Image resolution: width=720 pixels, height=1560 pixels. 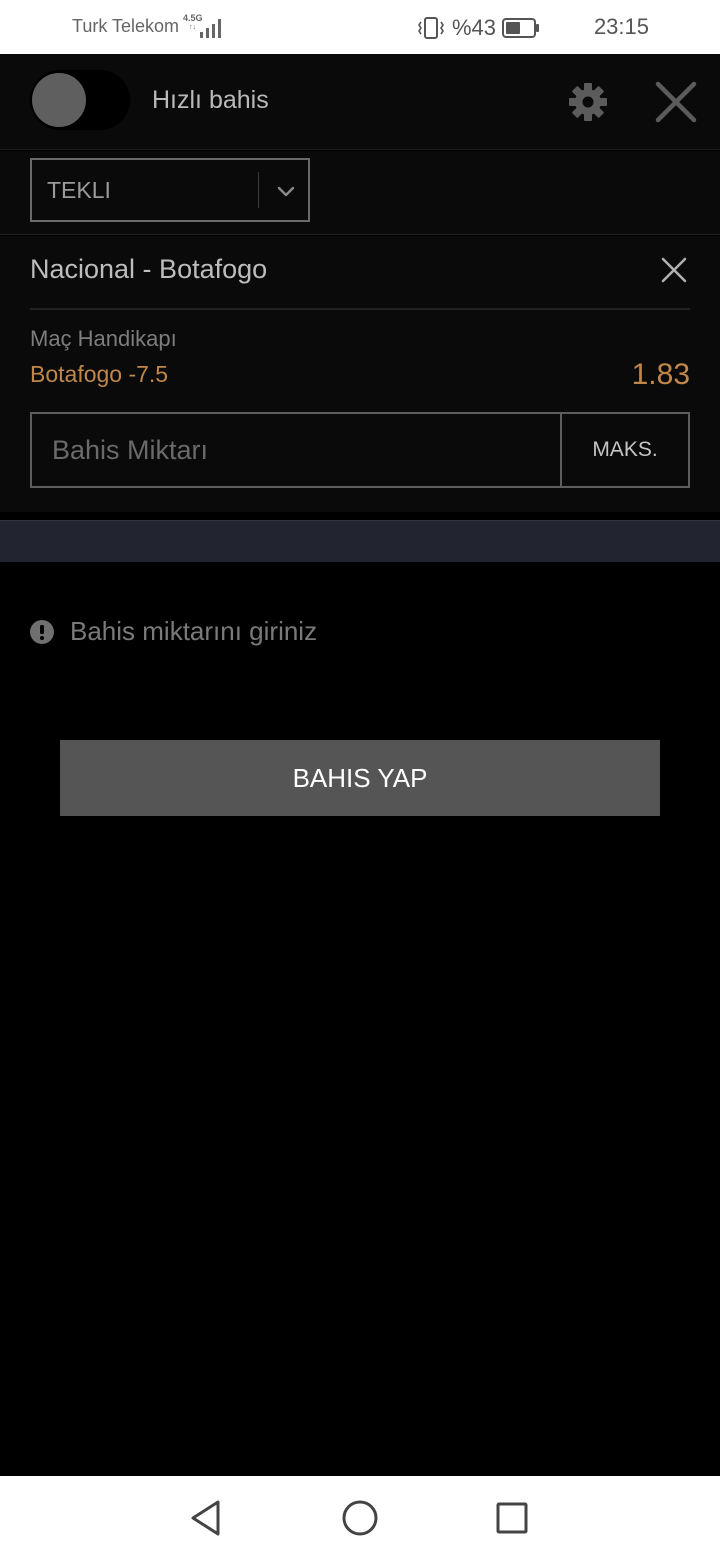 I want to click on stake-warning: Bahis miktarını giriniz, so click(x=173, y=631).